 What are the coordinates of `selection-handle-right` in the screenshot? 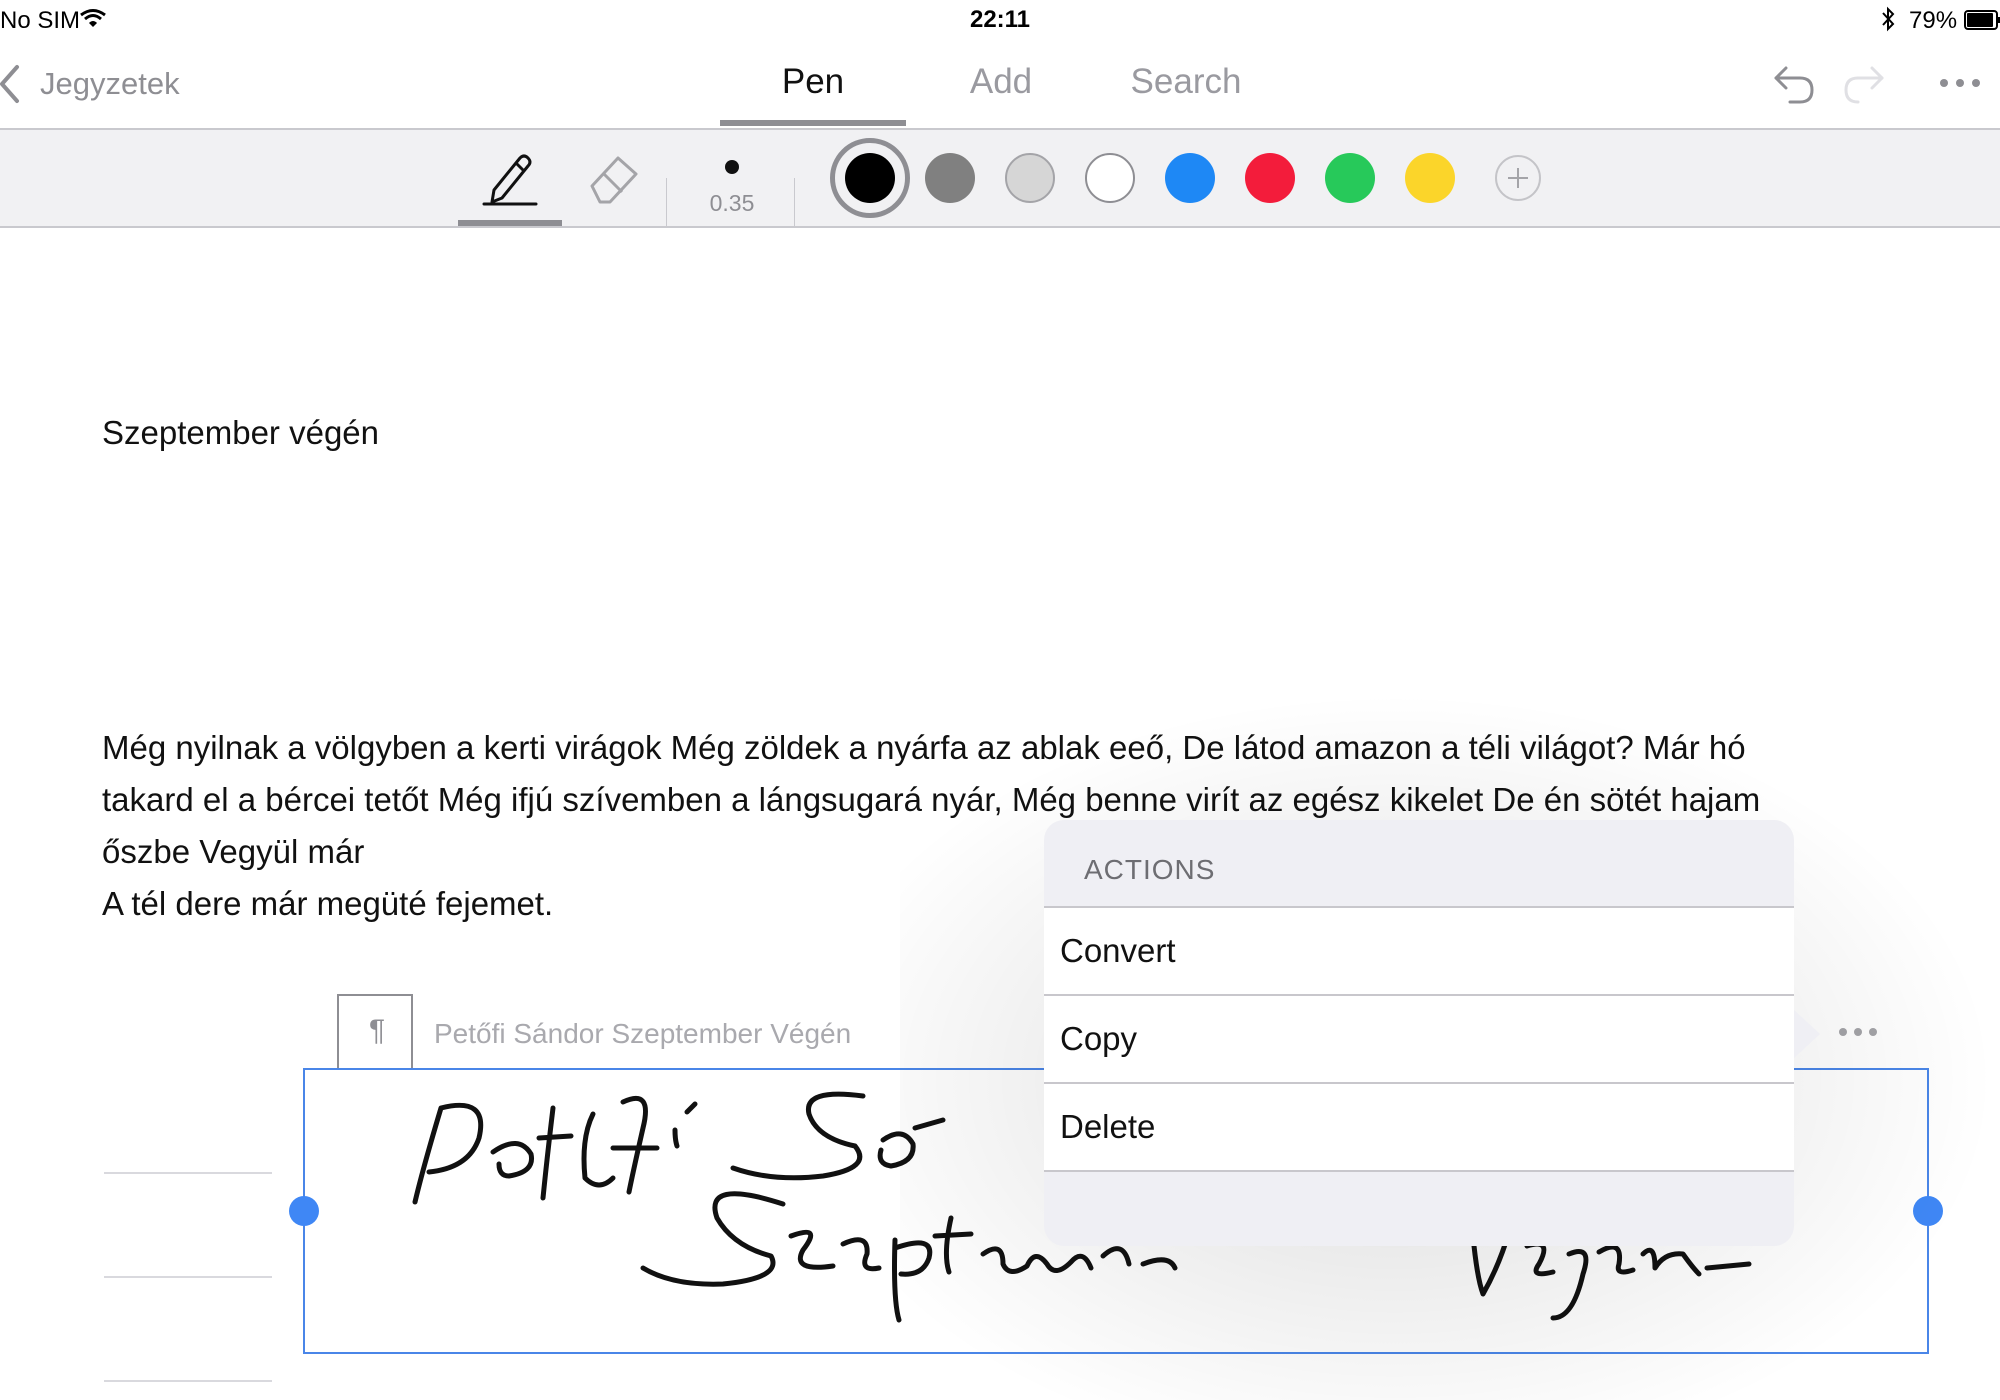 It's located at (1928, 1211).